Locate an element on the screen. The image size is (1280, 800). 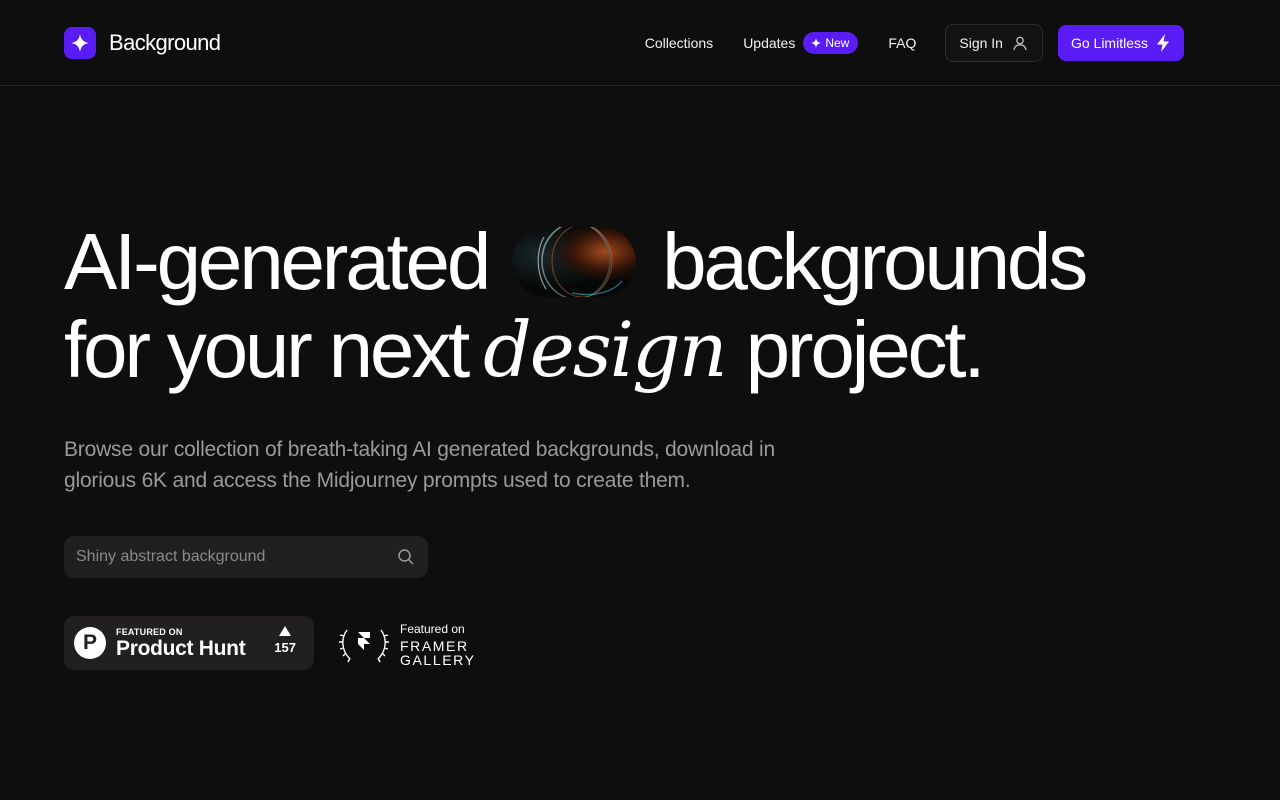
lightning-icon is located at coordinates (1163, 43).